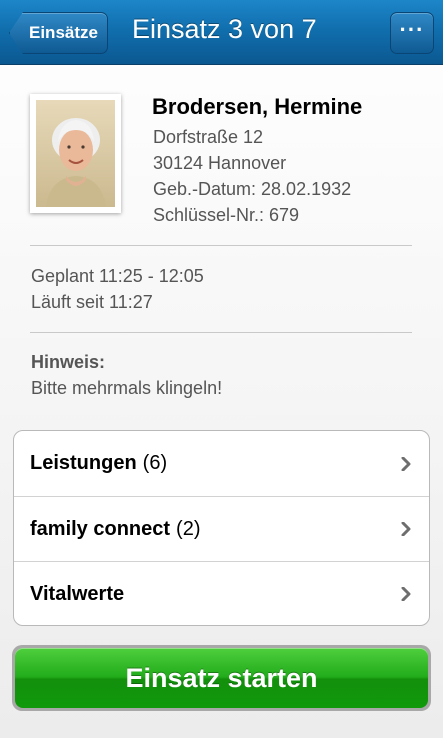 The width and height of the screenshot is (443, 738). I want to click on start-button-frame: Einsatz starten, so click(221, 678).